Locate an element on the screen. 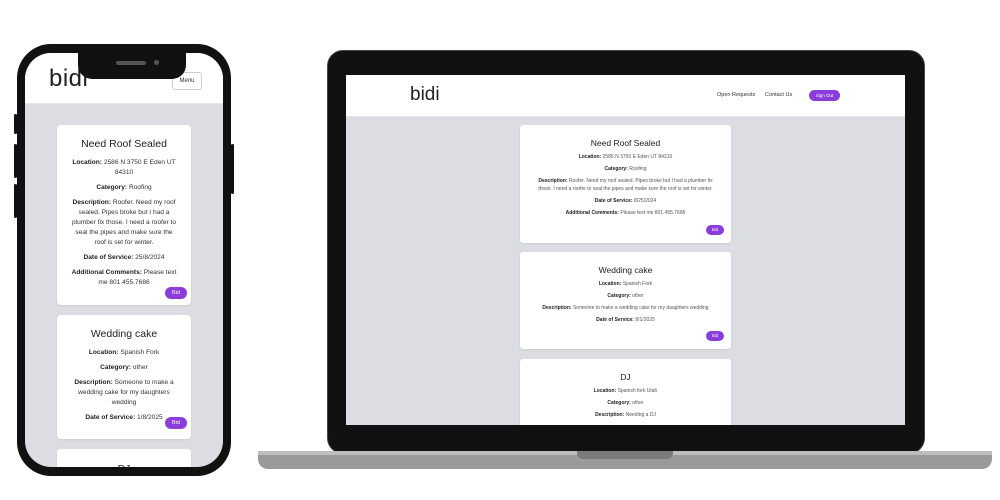  speaker-icon is located at coordinates (131, 63).